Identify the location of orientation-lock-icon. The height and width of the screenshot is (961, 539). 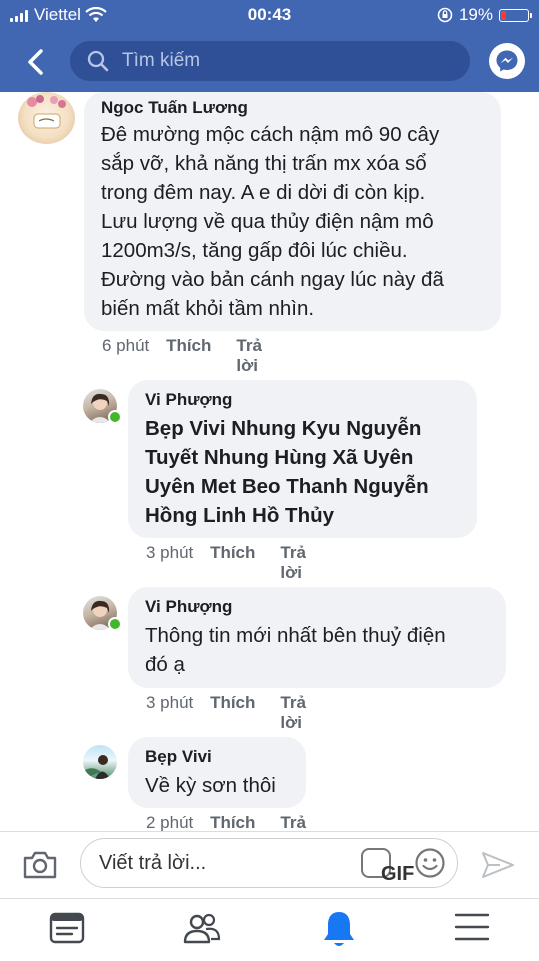
(445, 15).